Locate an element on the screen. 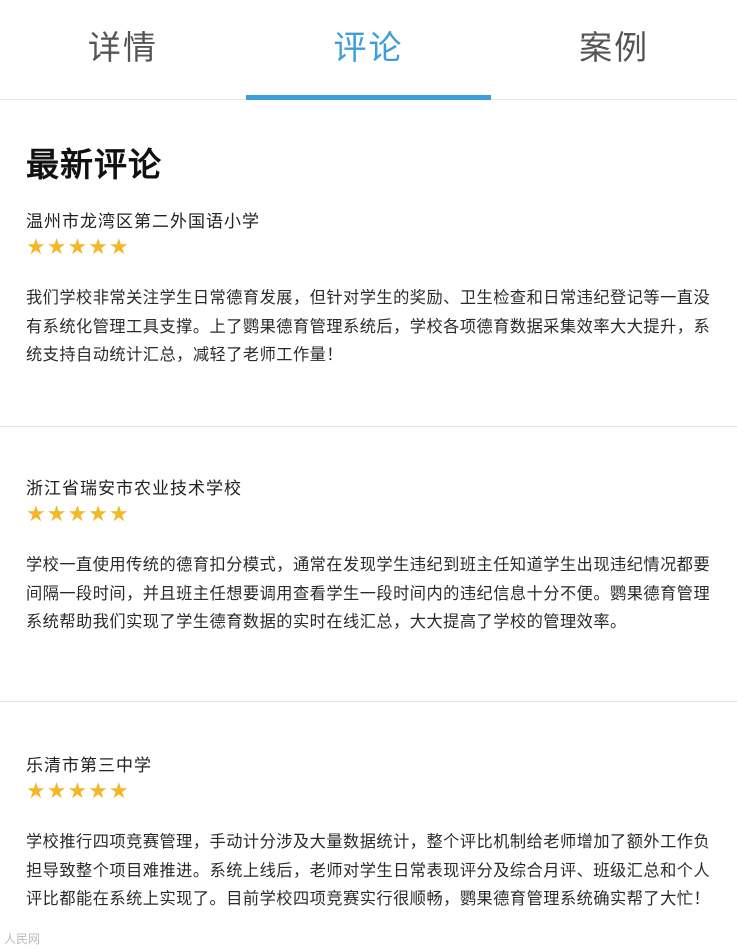 The width and height of the screenshot is (737, 949). tab-details: 详情 is located at coordinates (123, 49).